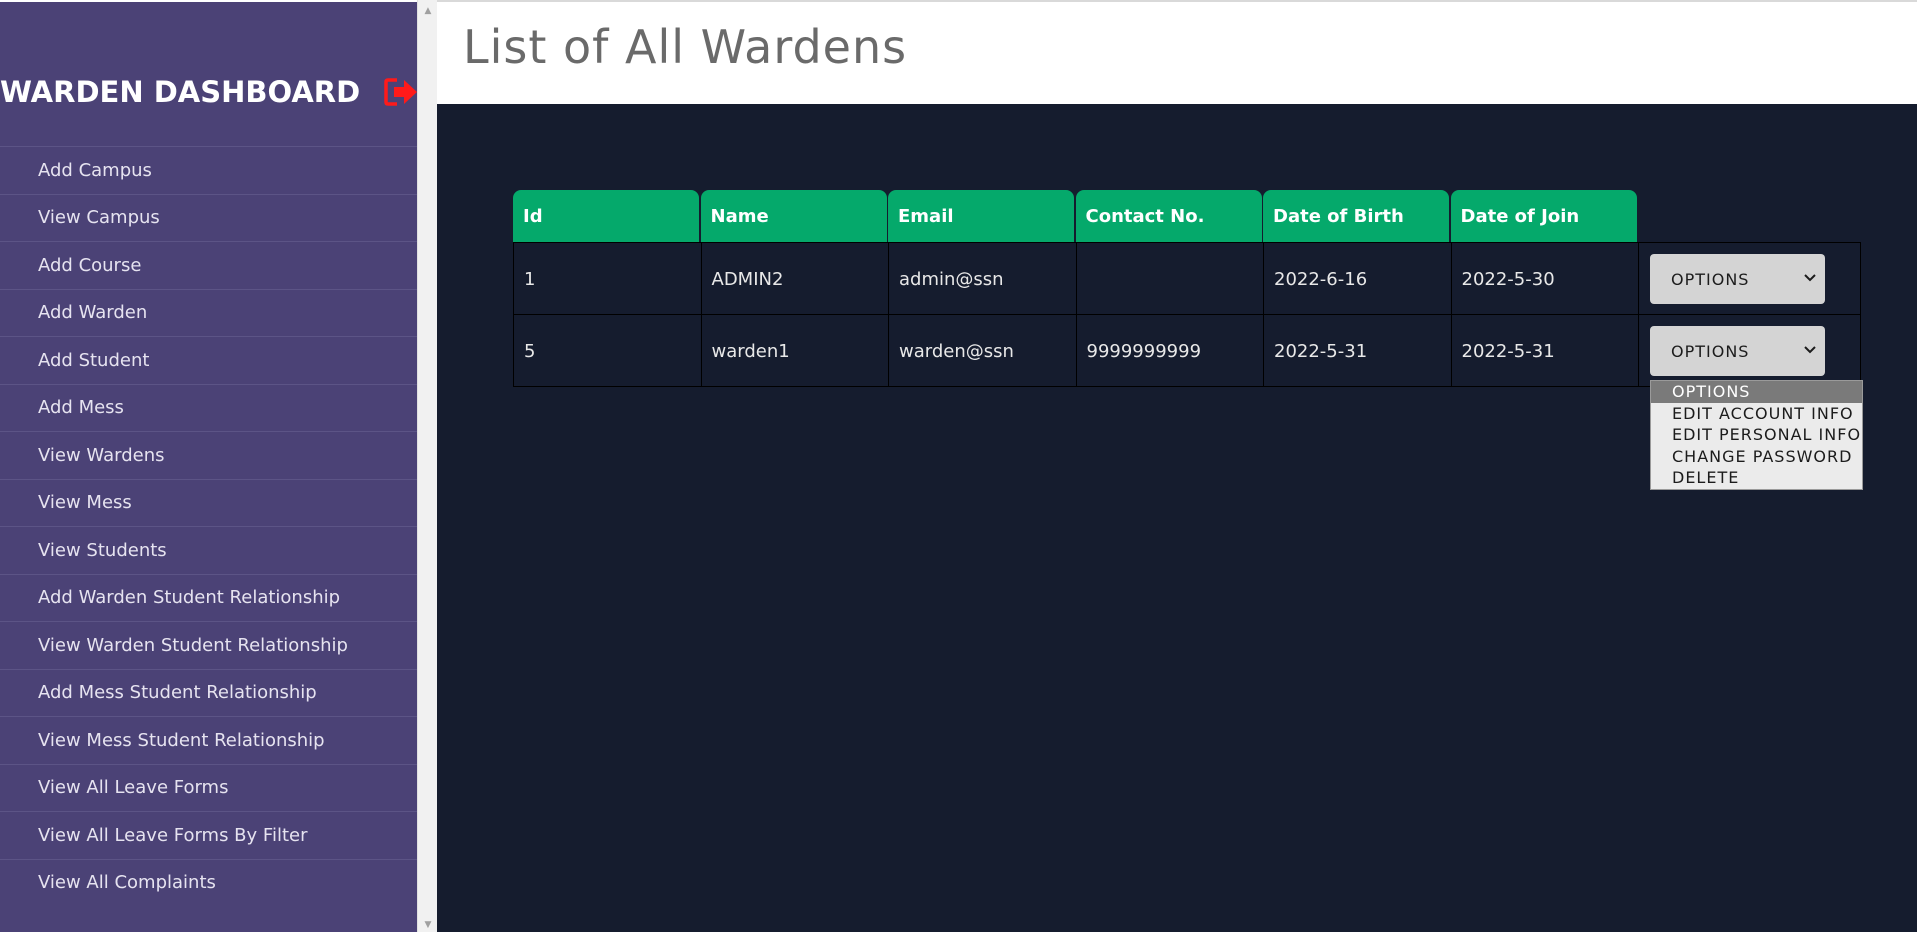  Describe the element at coordinates (1544, 351) in the screenshot. I see `cell-doj: 2022-5-31` at that location.